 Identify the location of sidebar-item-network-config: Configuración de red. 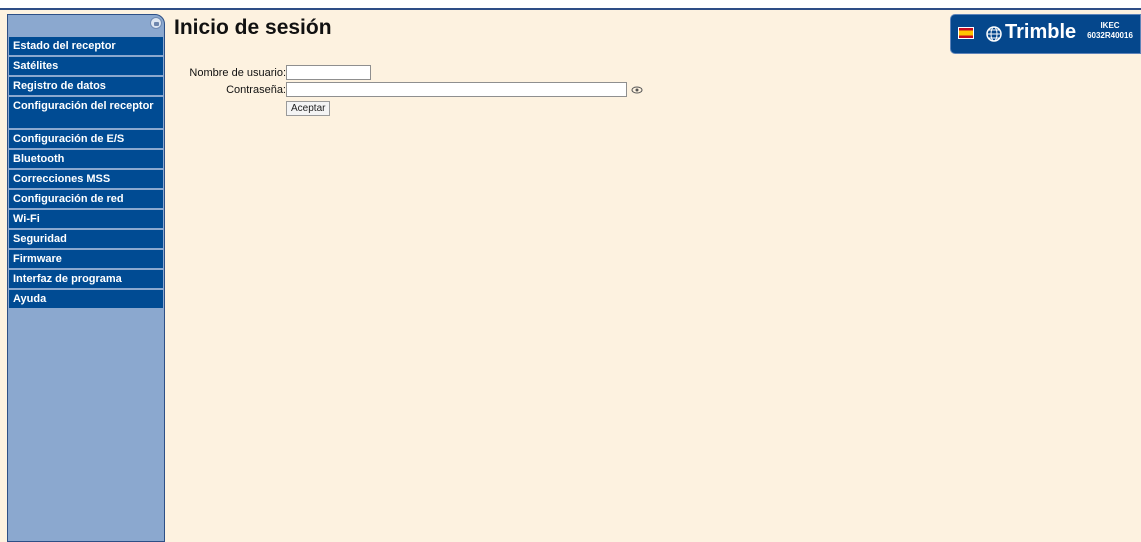
(86, 199).